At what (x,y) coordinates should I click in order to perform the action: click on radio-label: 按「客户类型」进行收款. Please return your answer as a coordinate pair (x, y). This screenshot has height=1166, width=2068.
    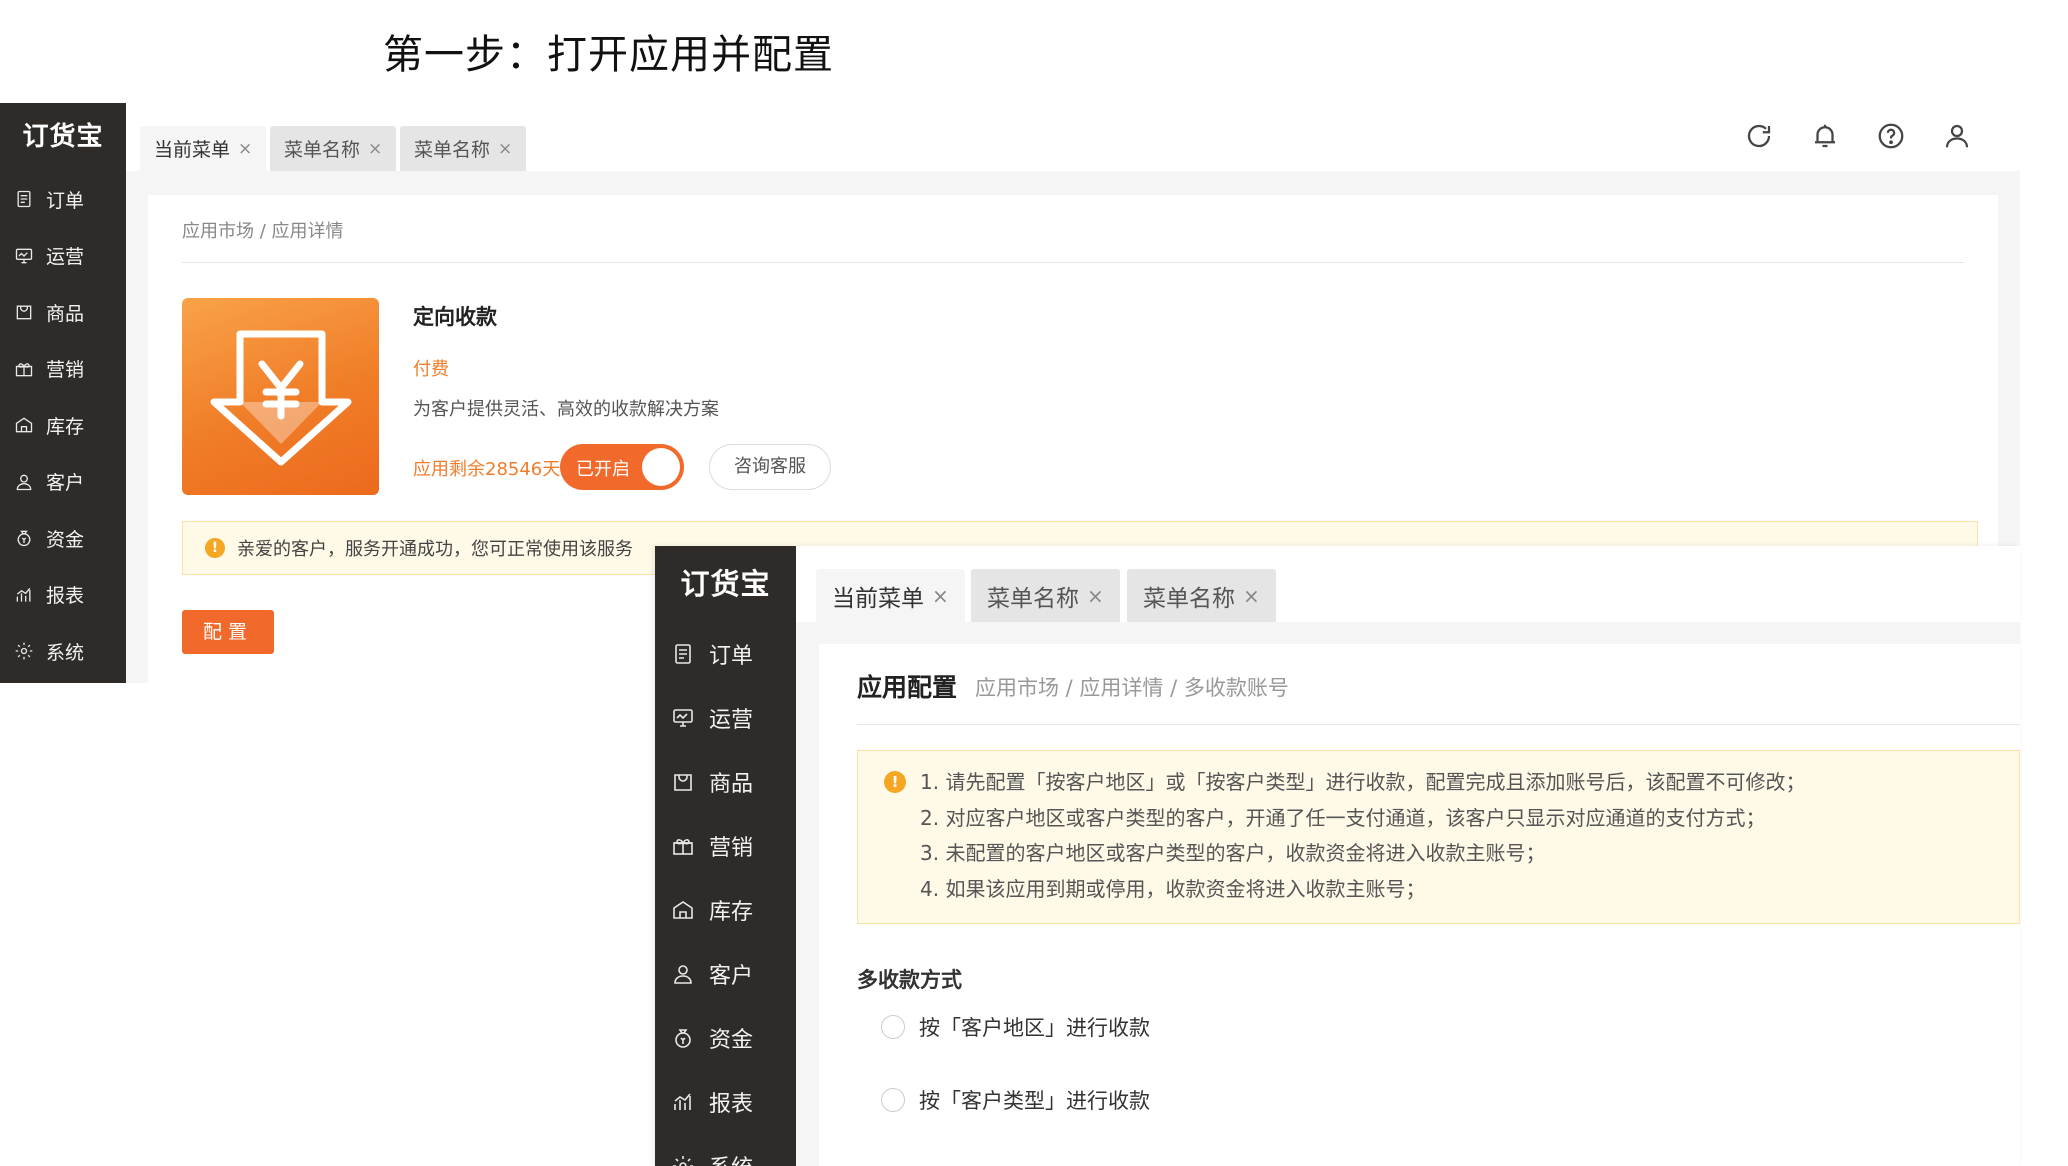
    Looking at the image, I should click on (1034, 1101).